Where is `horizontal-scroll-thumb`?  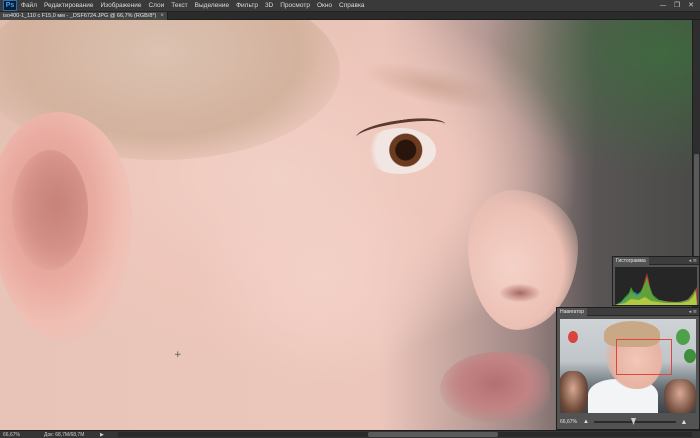 horizontal-scroll-thumb is located at coordinates (433, 434).